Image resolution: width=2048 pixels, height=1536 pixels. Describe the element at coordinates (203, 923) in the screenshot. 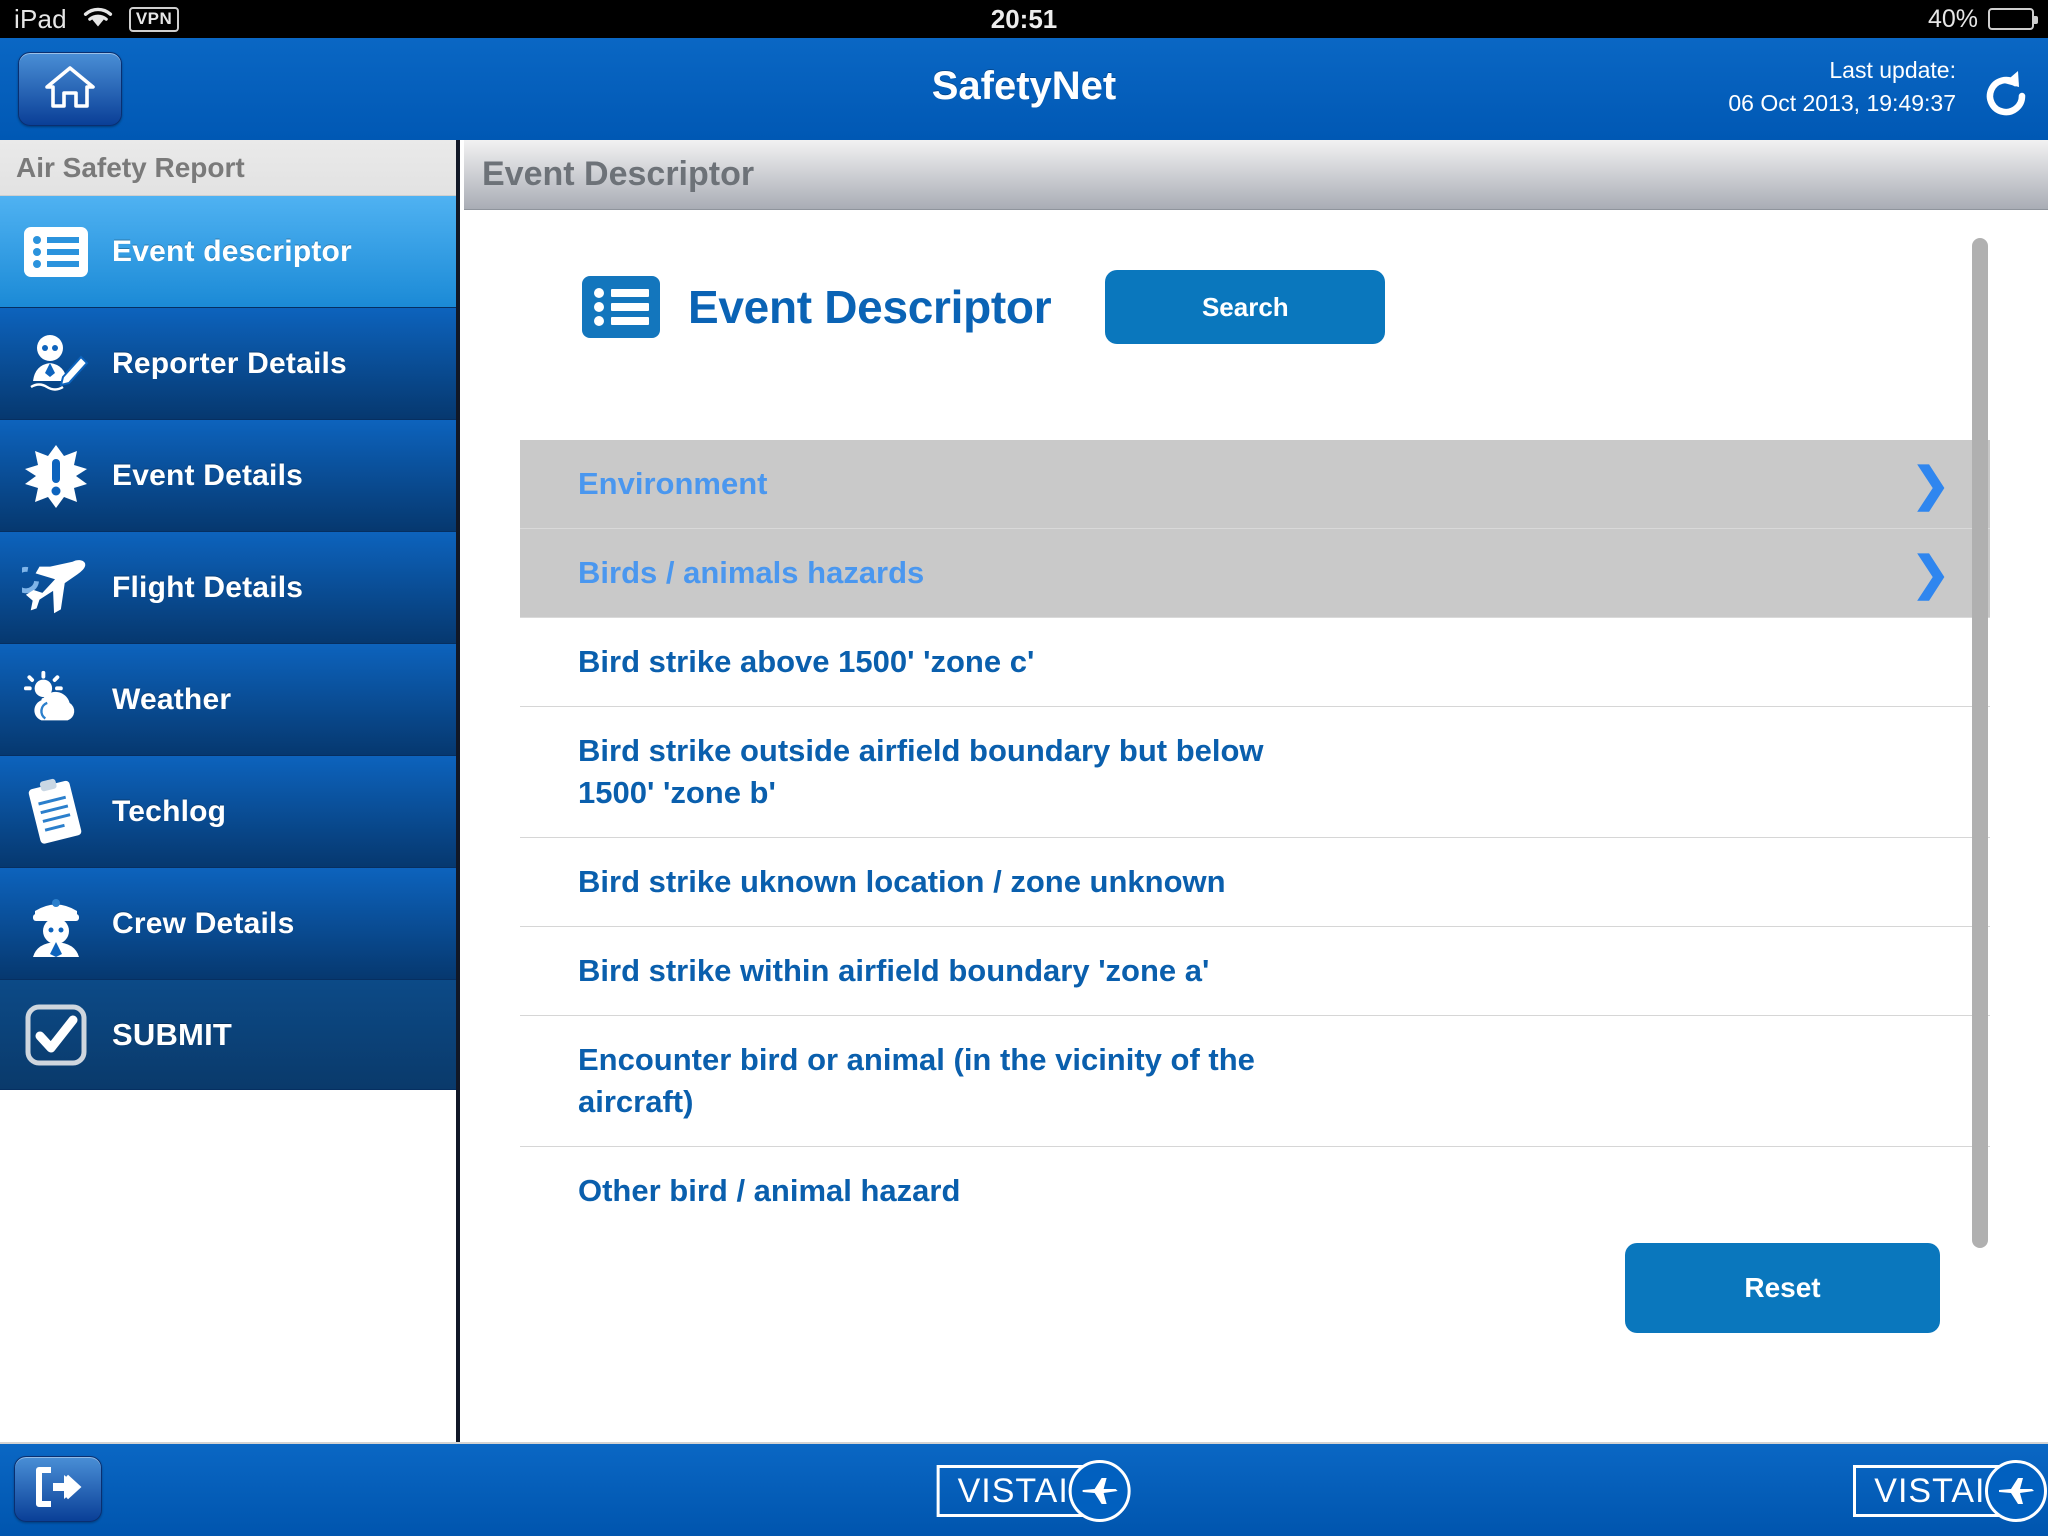

I see `sidebar-item-label: Crew Details` at that location.